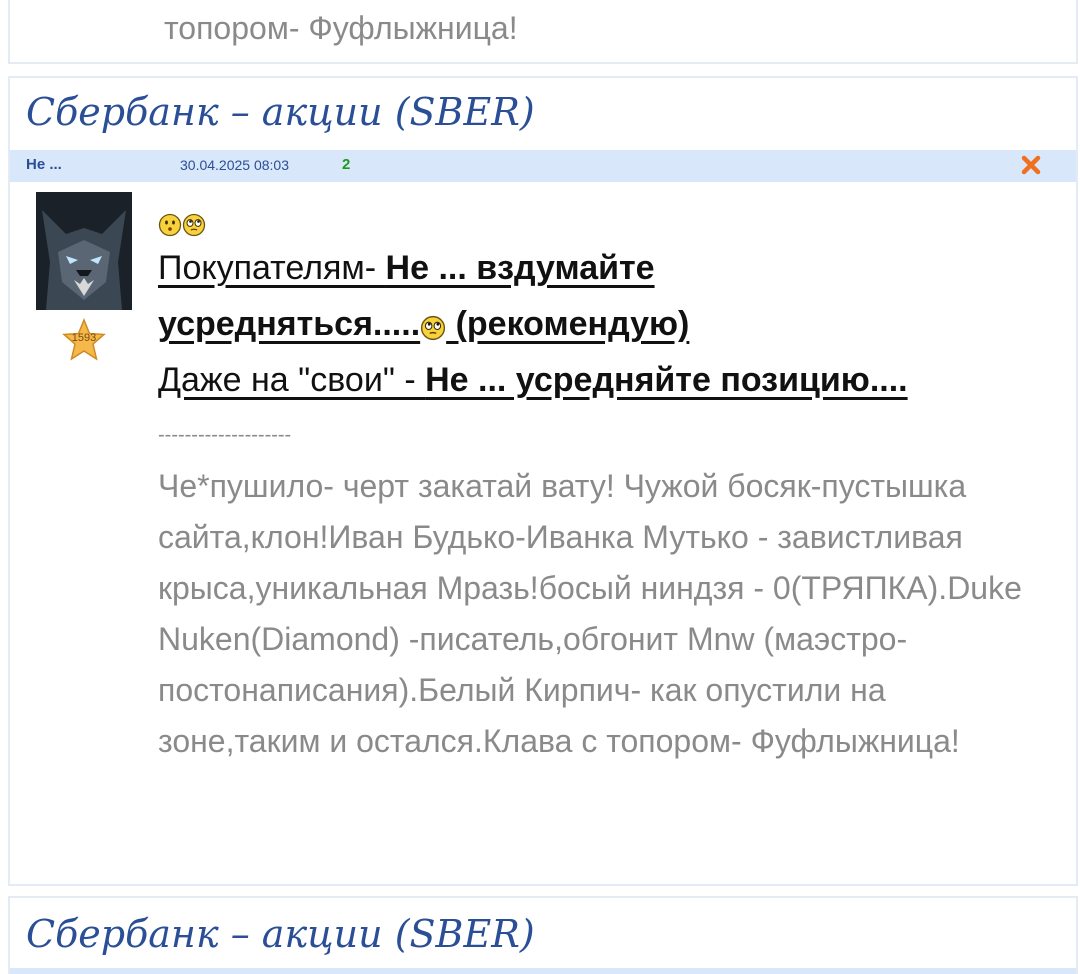  Describe the element at coordinates (341, 28) in the screenshot. I see `previous-post-signature-tail: топором- Фуфлыжница!` at that location.